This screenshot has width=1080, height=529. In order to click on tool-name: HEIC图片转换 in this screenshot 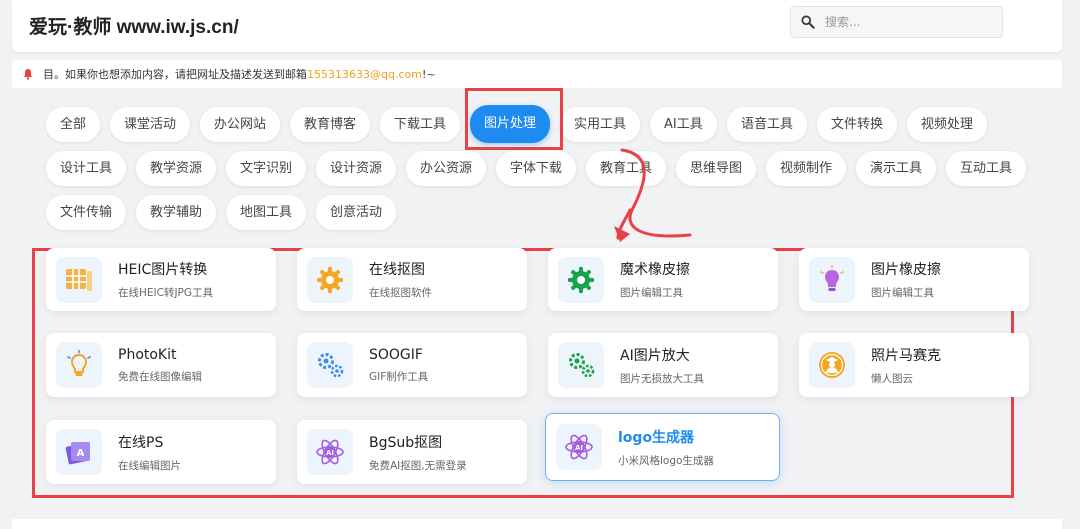, I will do `click(163, 270)`.